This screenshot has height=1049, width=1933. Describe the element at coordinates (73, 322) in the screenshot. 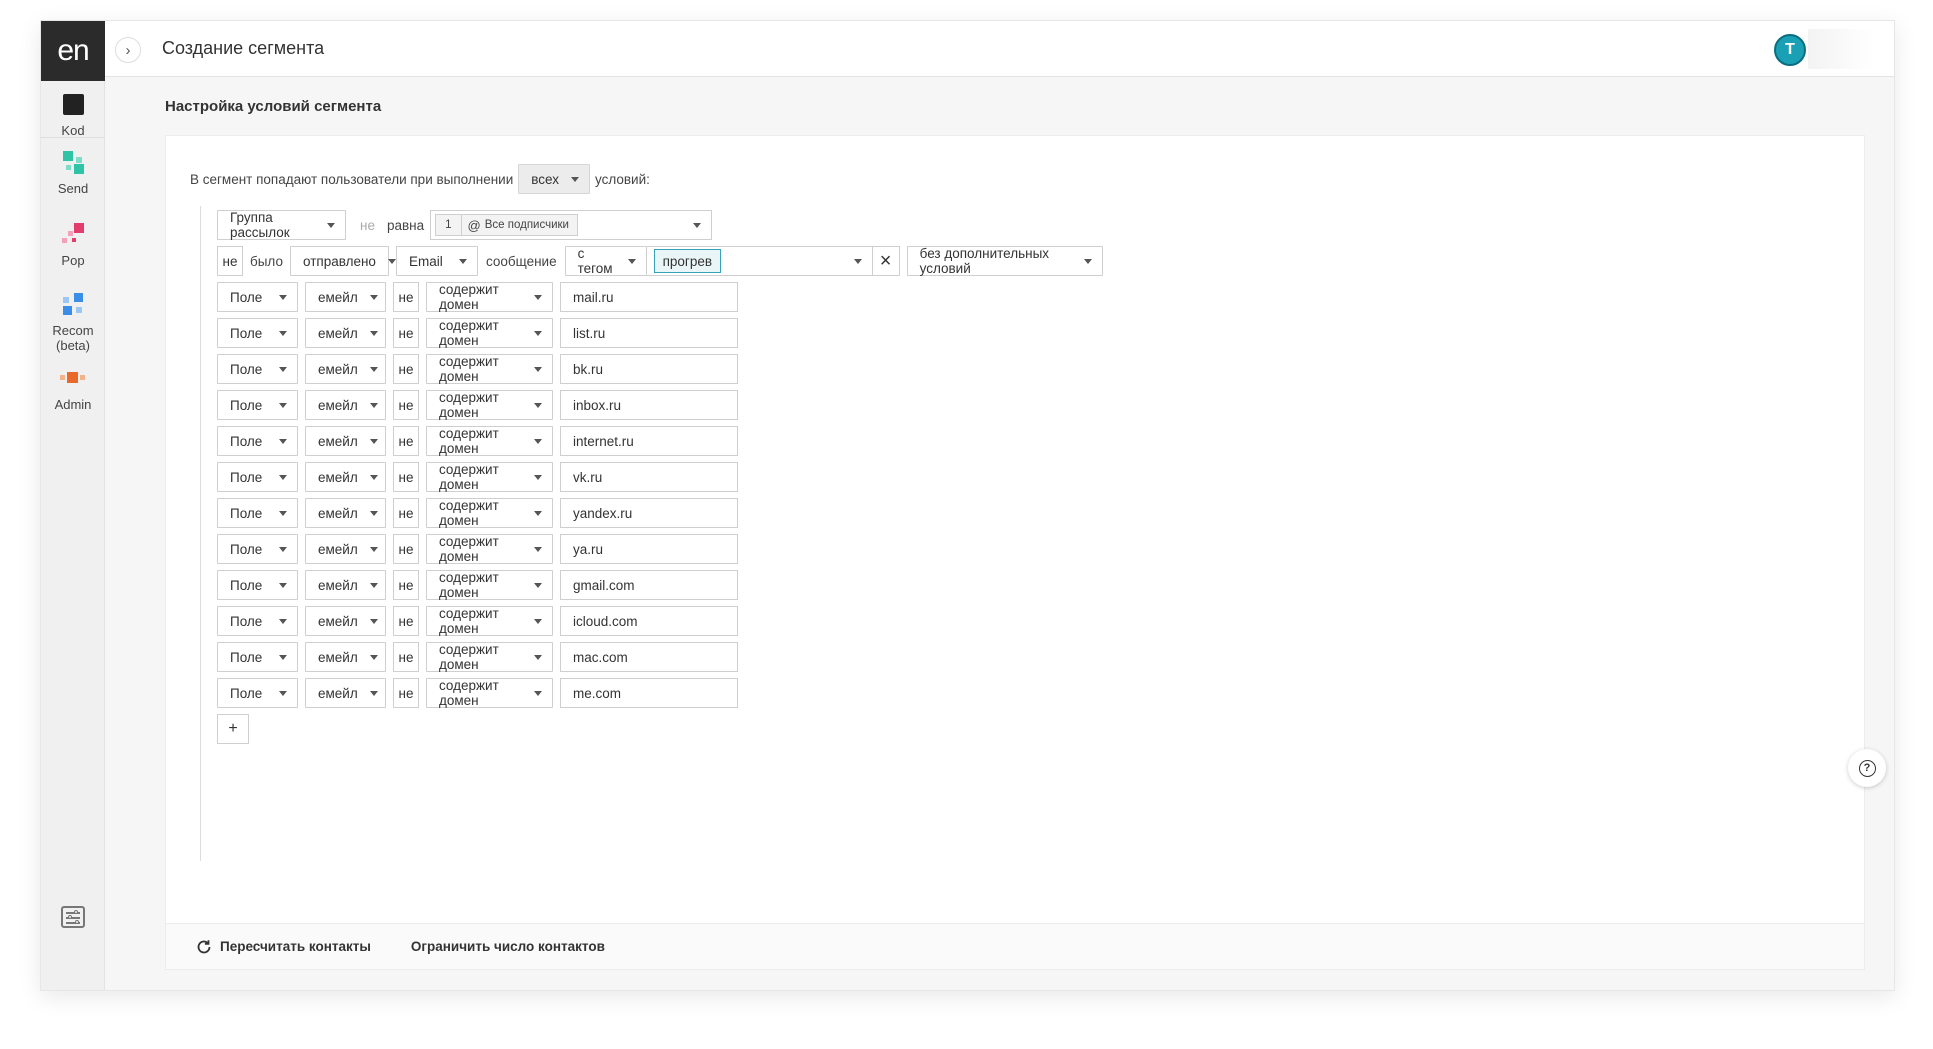

I see `sidebar-item-recom: Recom (beta)` at that location.